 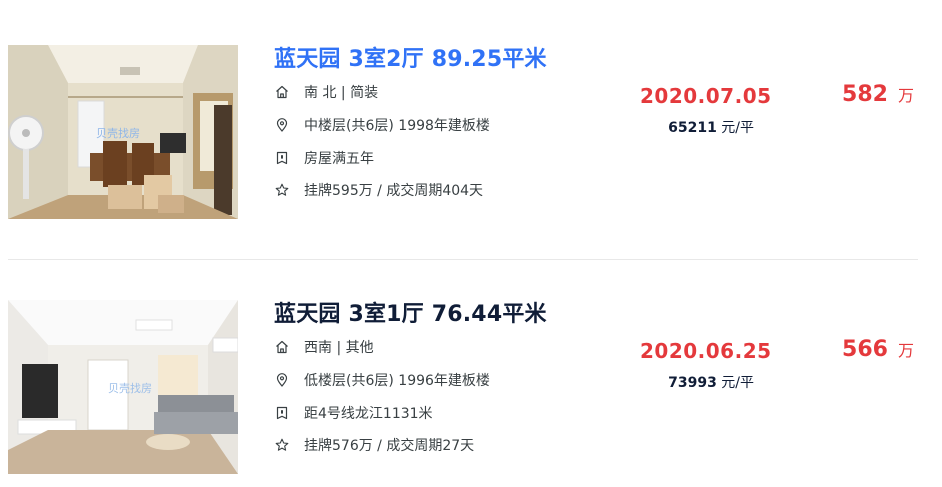 What do you see at coordinates (706, 96) in the screenshot?
I see `deal-date: 2020.07.05` at bounding box center [706, 96].